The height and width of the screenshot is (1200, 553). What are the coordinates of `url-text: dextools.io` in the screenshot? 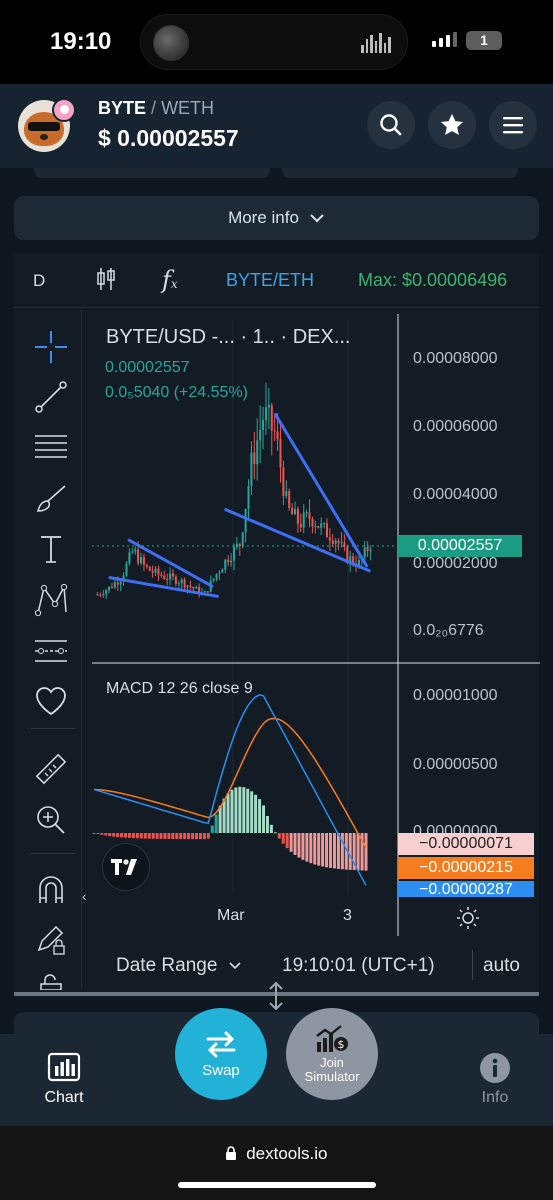 It's located at (287, 1153).